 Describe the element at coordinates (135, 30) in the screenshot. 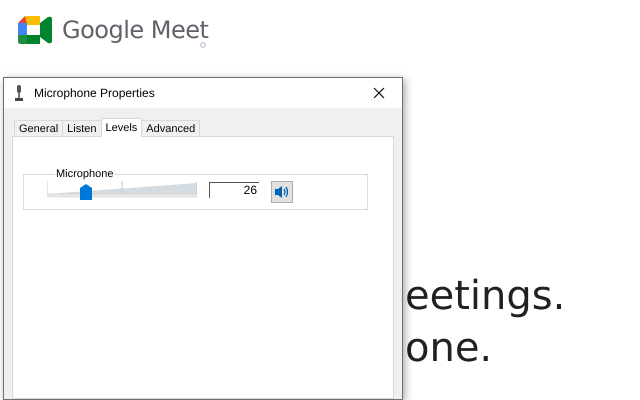

I see `app-name: Google Meet` at that location.